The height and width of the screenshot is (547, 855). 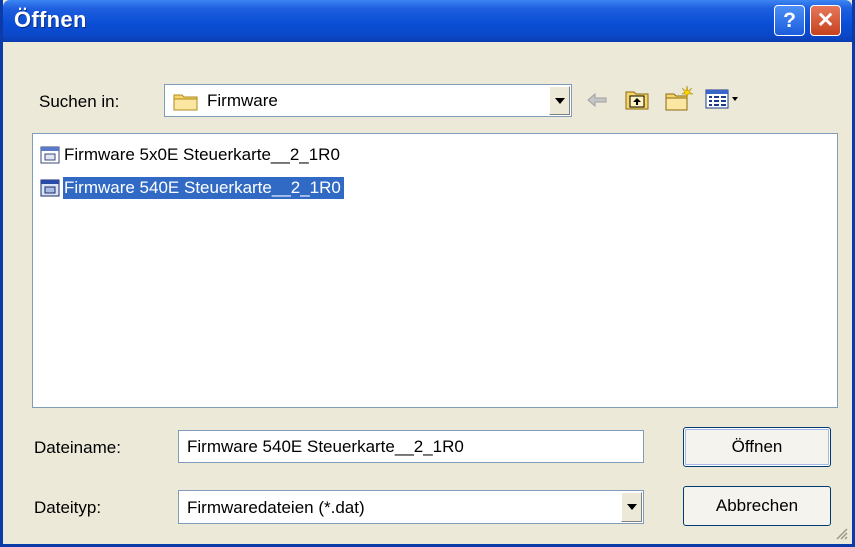 I want to click on filetype-value: Firmwaredateien (*.dat), so click(x=276, y=507).